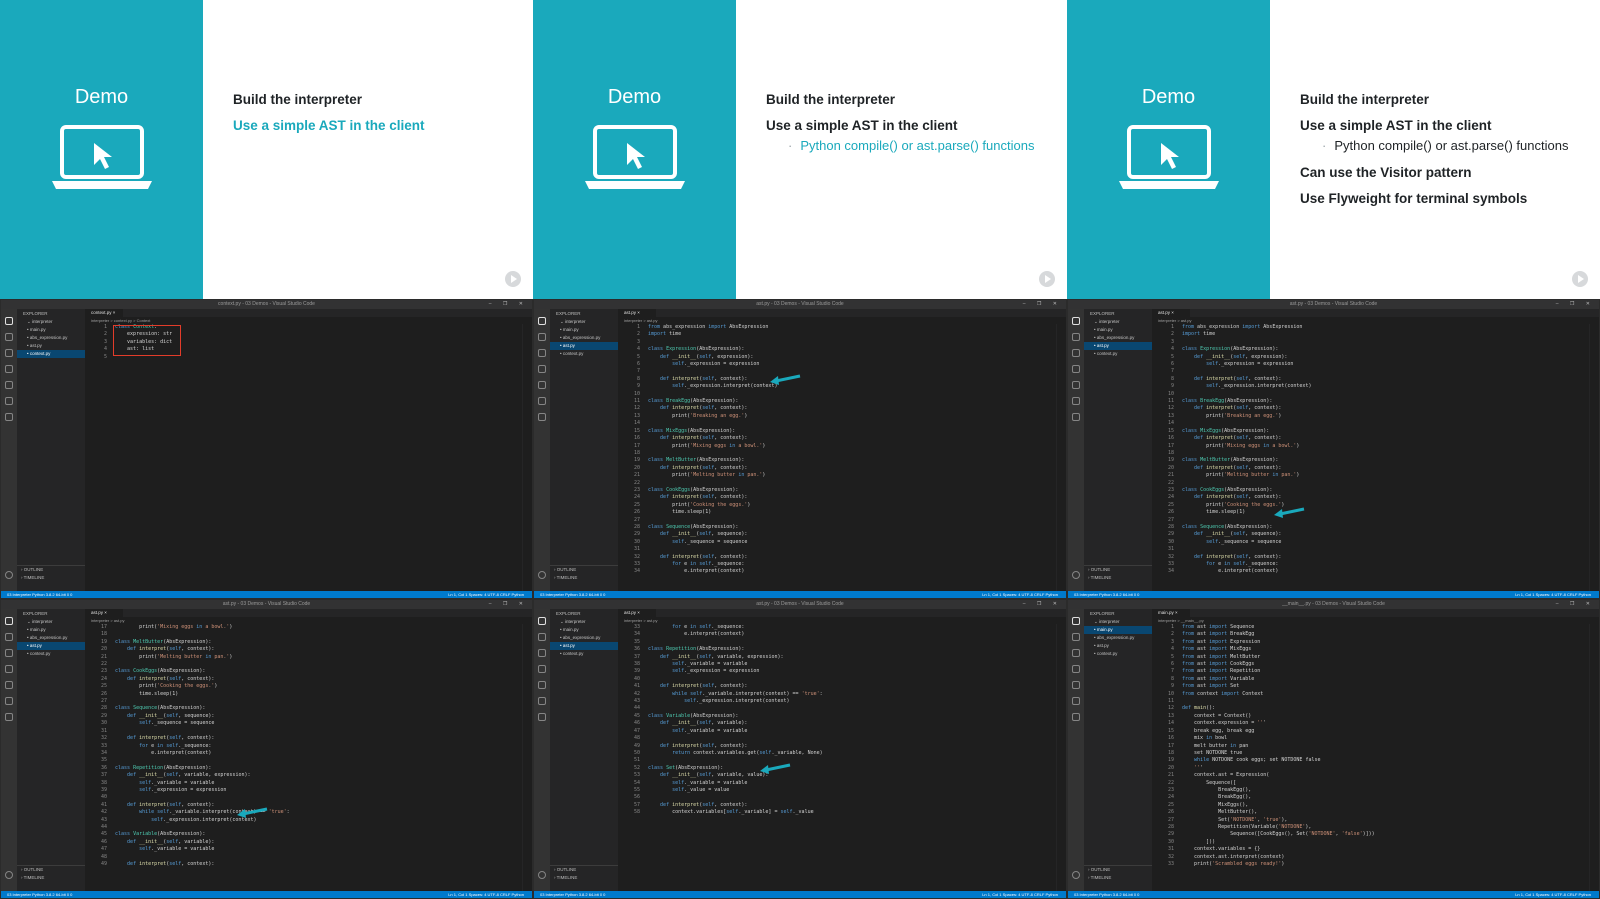 The height and width of the screenshot is (899, 1600). What do you see at coordinates (513, 279) in the screenshot?
I see `play-icon` at bounding box center [513, 279].